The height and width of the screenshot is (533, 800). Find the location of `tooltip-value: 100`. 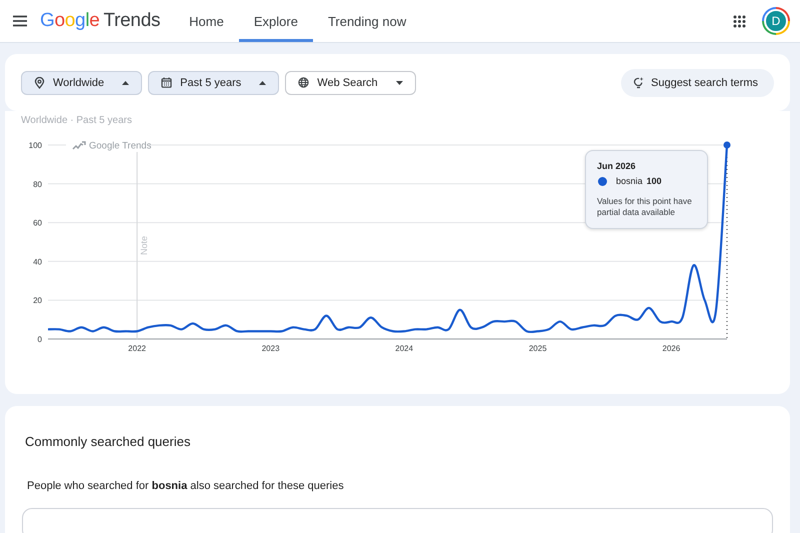

tooltip-value: 100 is located at coordinates (654, 181).